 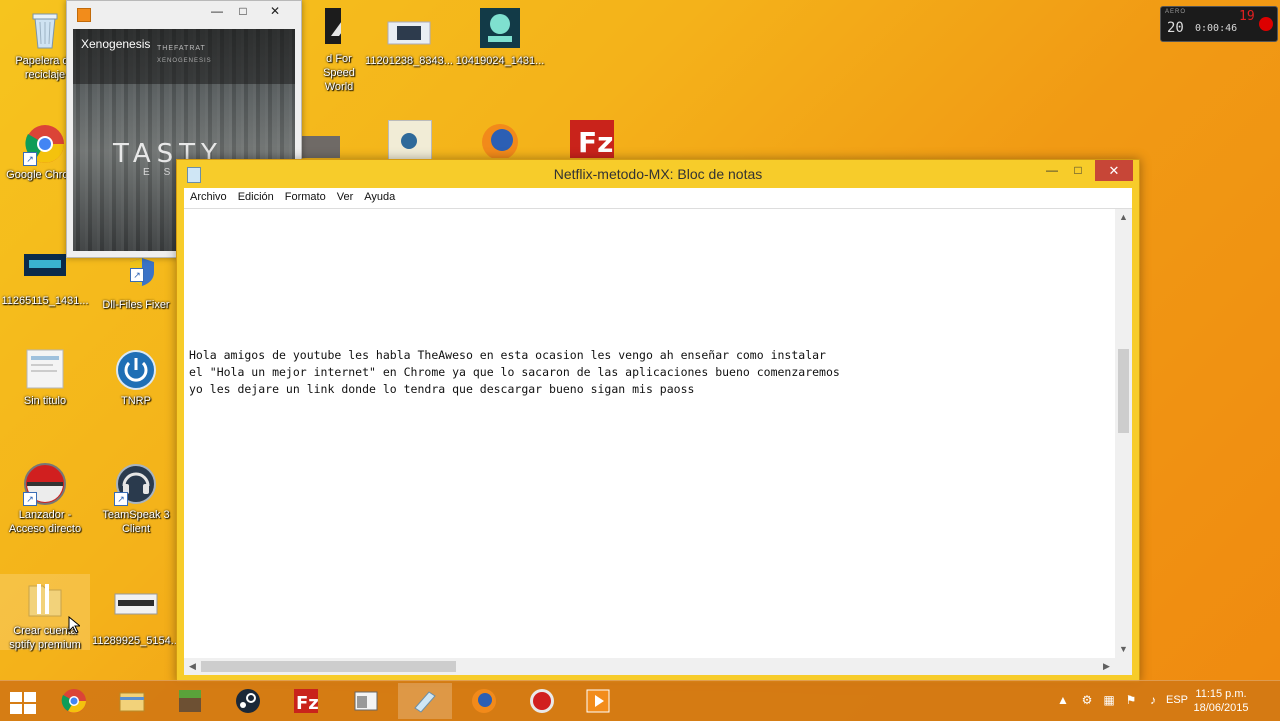 What do you see at coordinates (305, 195) in the screenshot?
I see `menu-formato: Formato` at bounding box center [305, 195].